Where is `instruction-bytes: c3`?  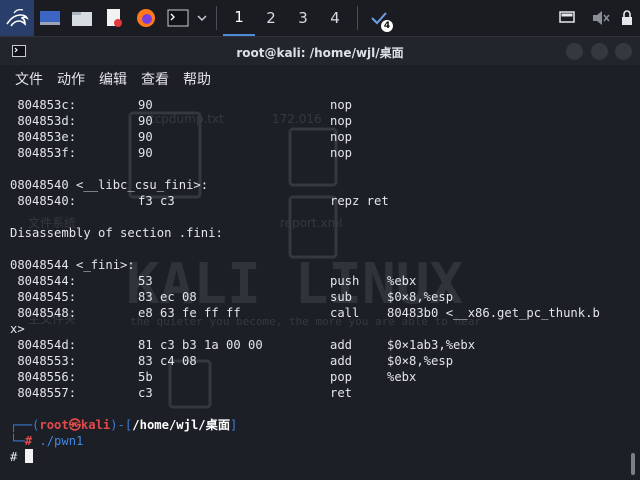
instruction-bytes: c3 is located at coordinates (145, 393).